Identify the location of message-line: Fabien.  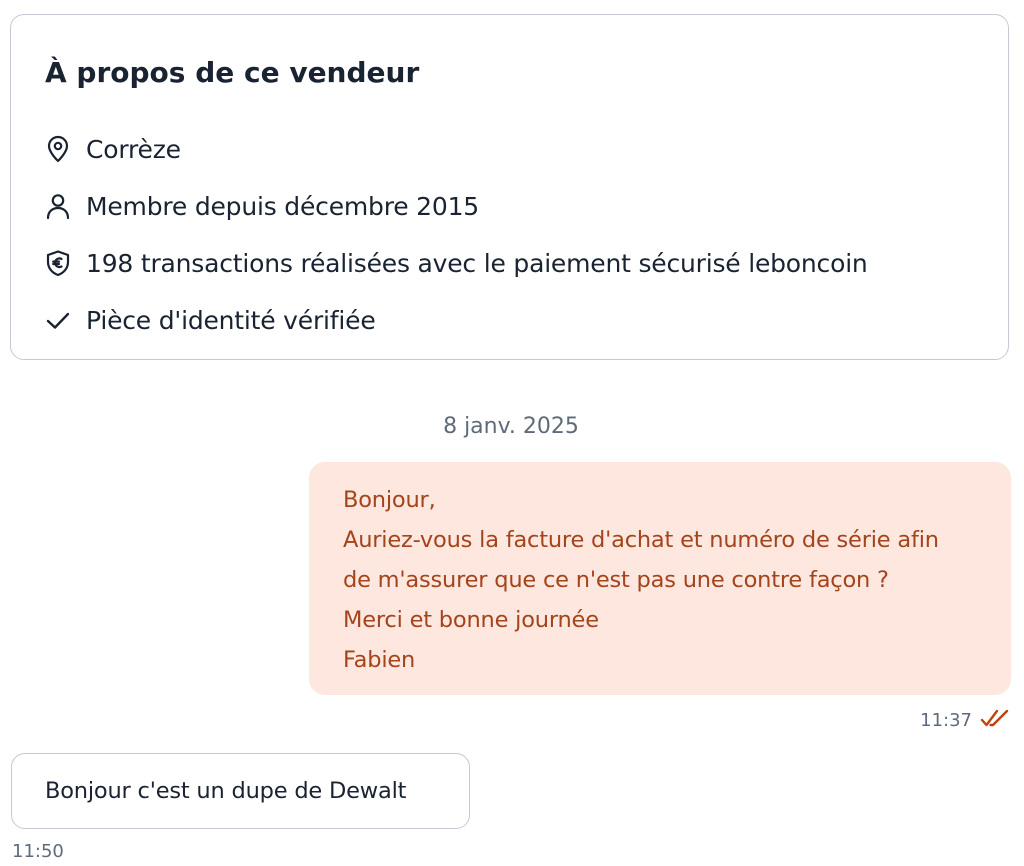
(379, 660).